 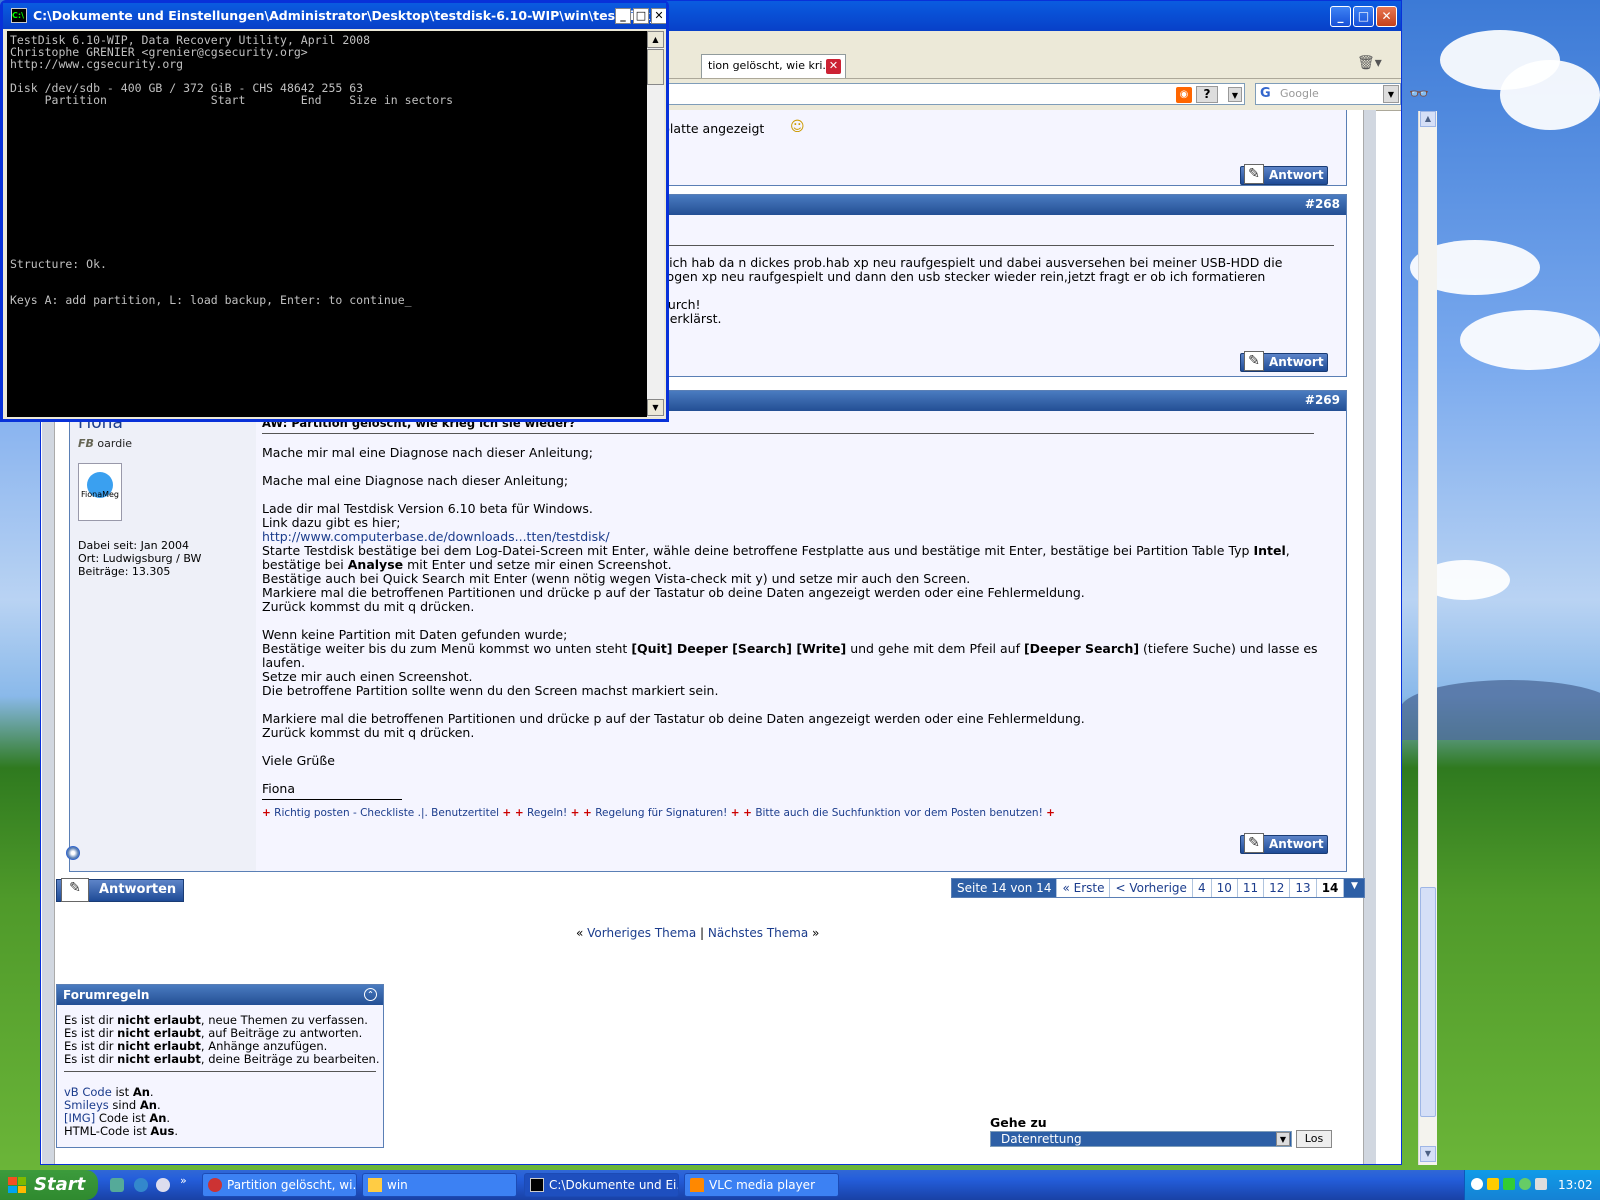 I want to click on start-label: Start, so click(x=60, y=1184).